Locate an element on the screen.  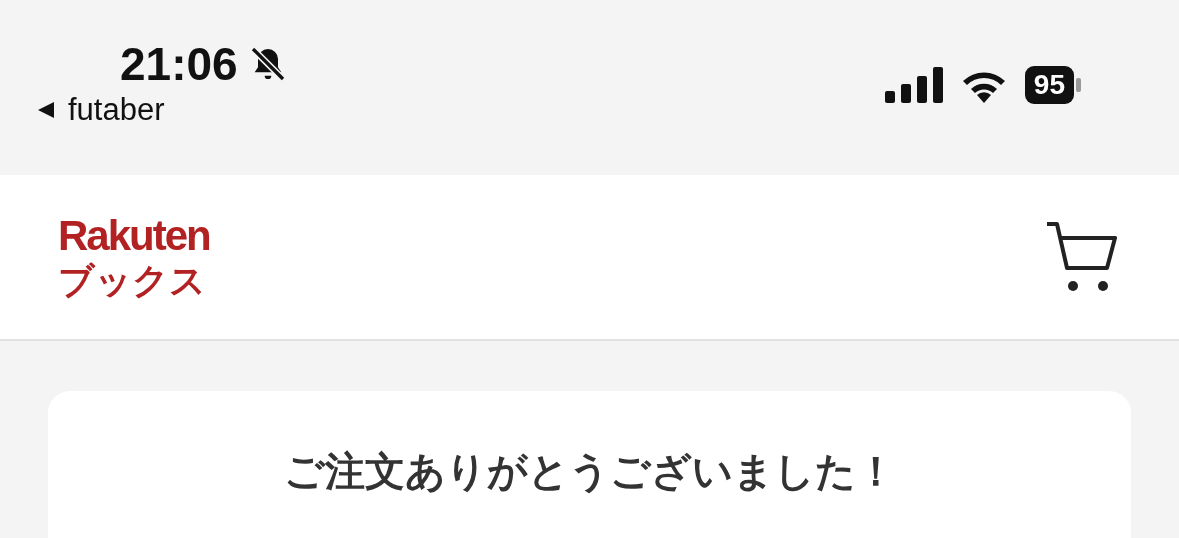
battery-indicator: 95 is located at coordinates (1052, 85).